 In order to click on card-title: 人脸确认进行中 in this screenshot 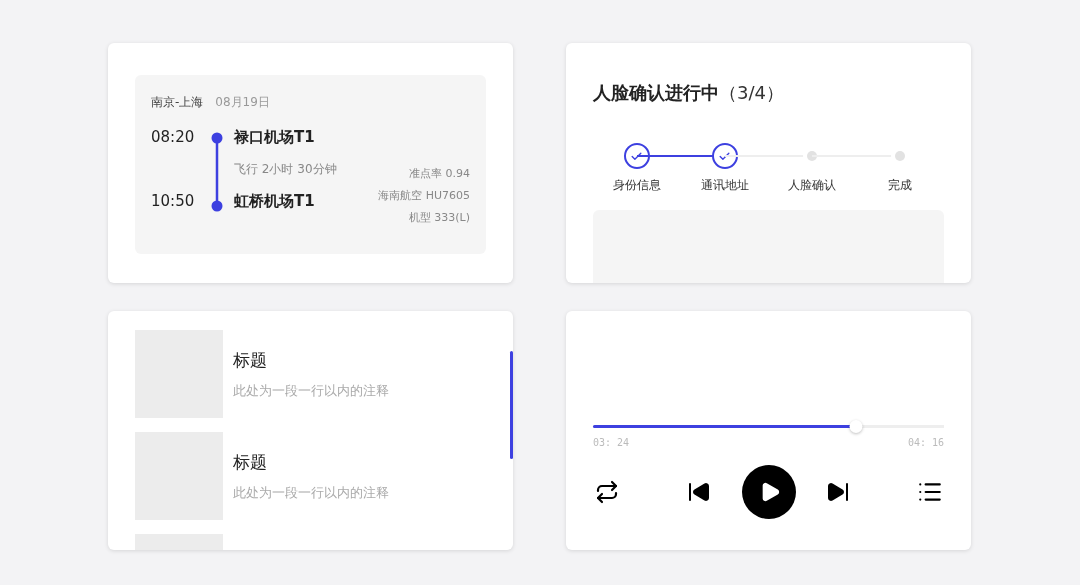, I will do `click(656, 93)`.